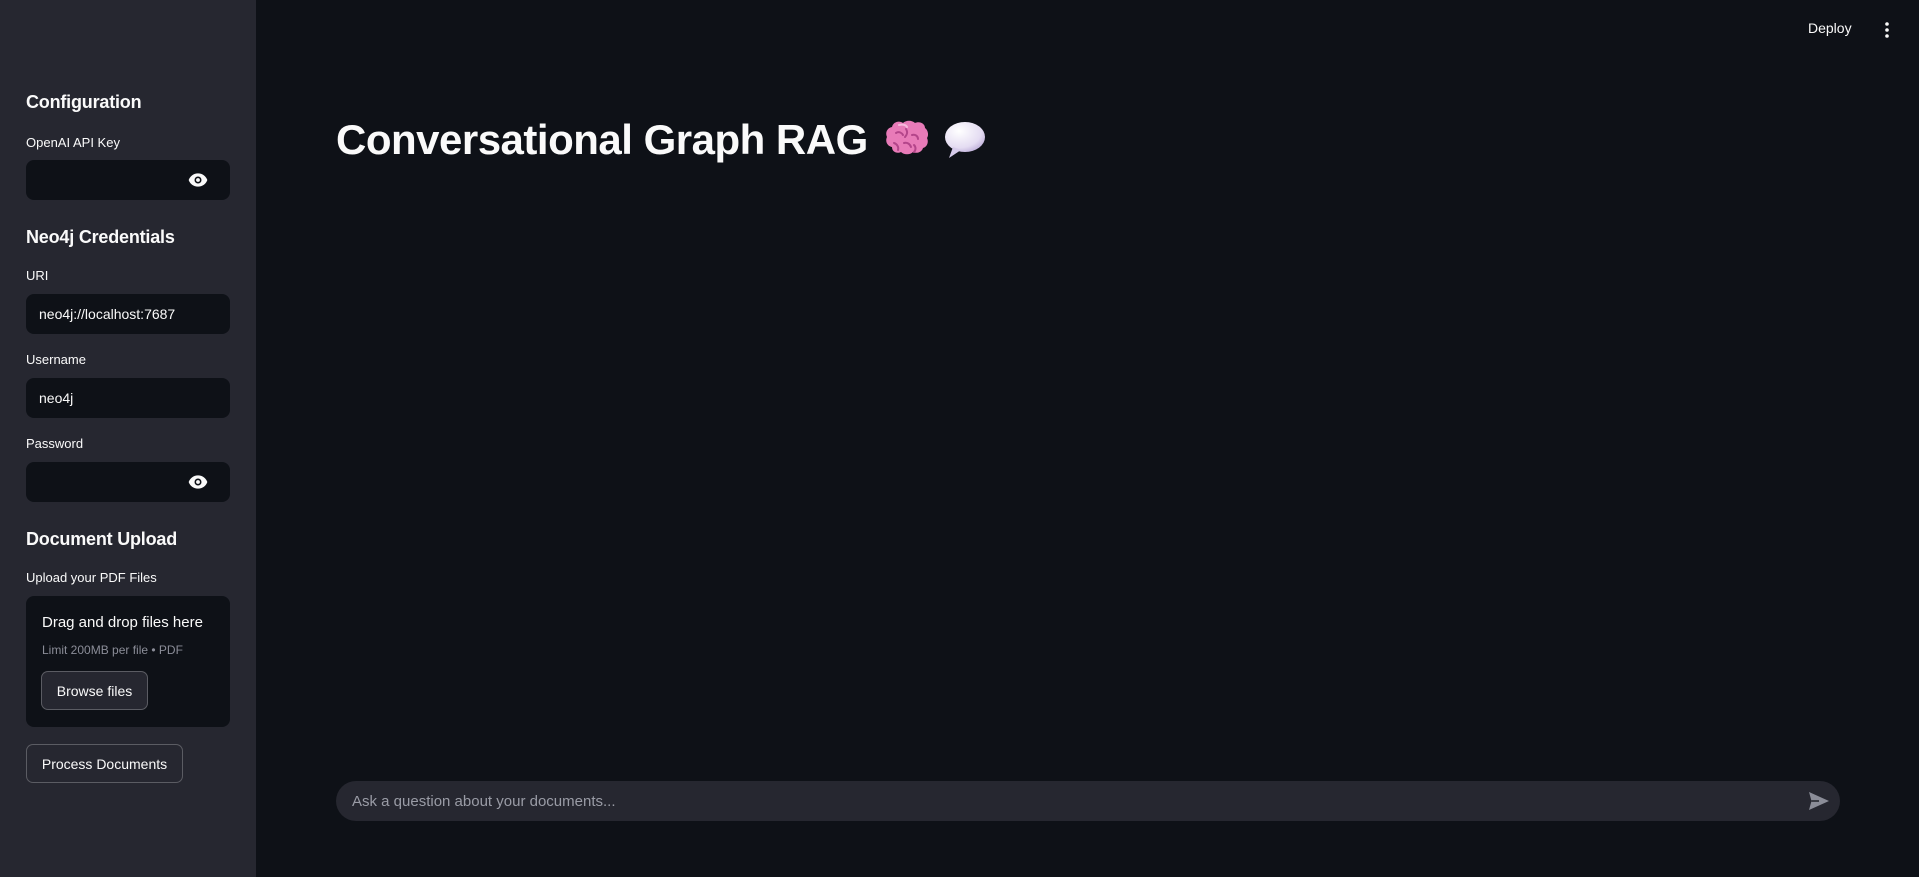 The image size is (1919, 877). Describe the element at coordinates (602, 139) in the screenshot. I see `page-title-text: Conversational Graph RAG` at that location.